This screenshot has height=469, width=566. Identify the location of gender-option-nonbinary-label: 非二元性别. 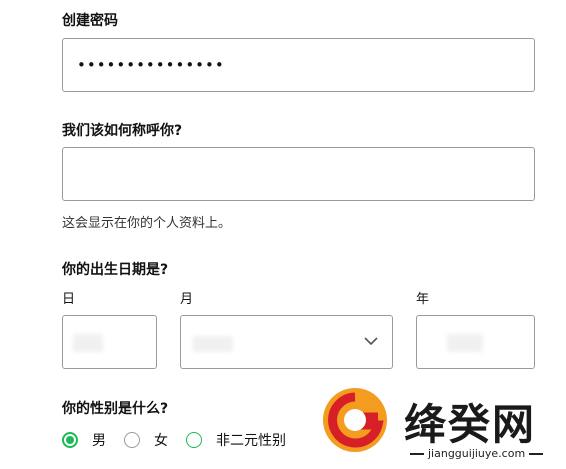
(251, 441).